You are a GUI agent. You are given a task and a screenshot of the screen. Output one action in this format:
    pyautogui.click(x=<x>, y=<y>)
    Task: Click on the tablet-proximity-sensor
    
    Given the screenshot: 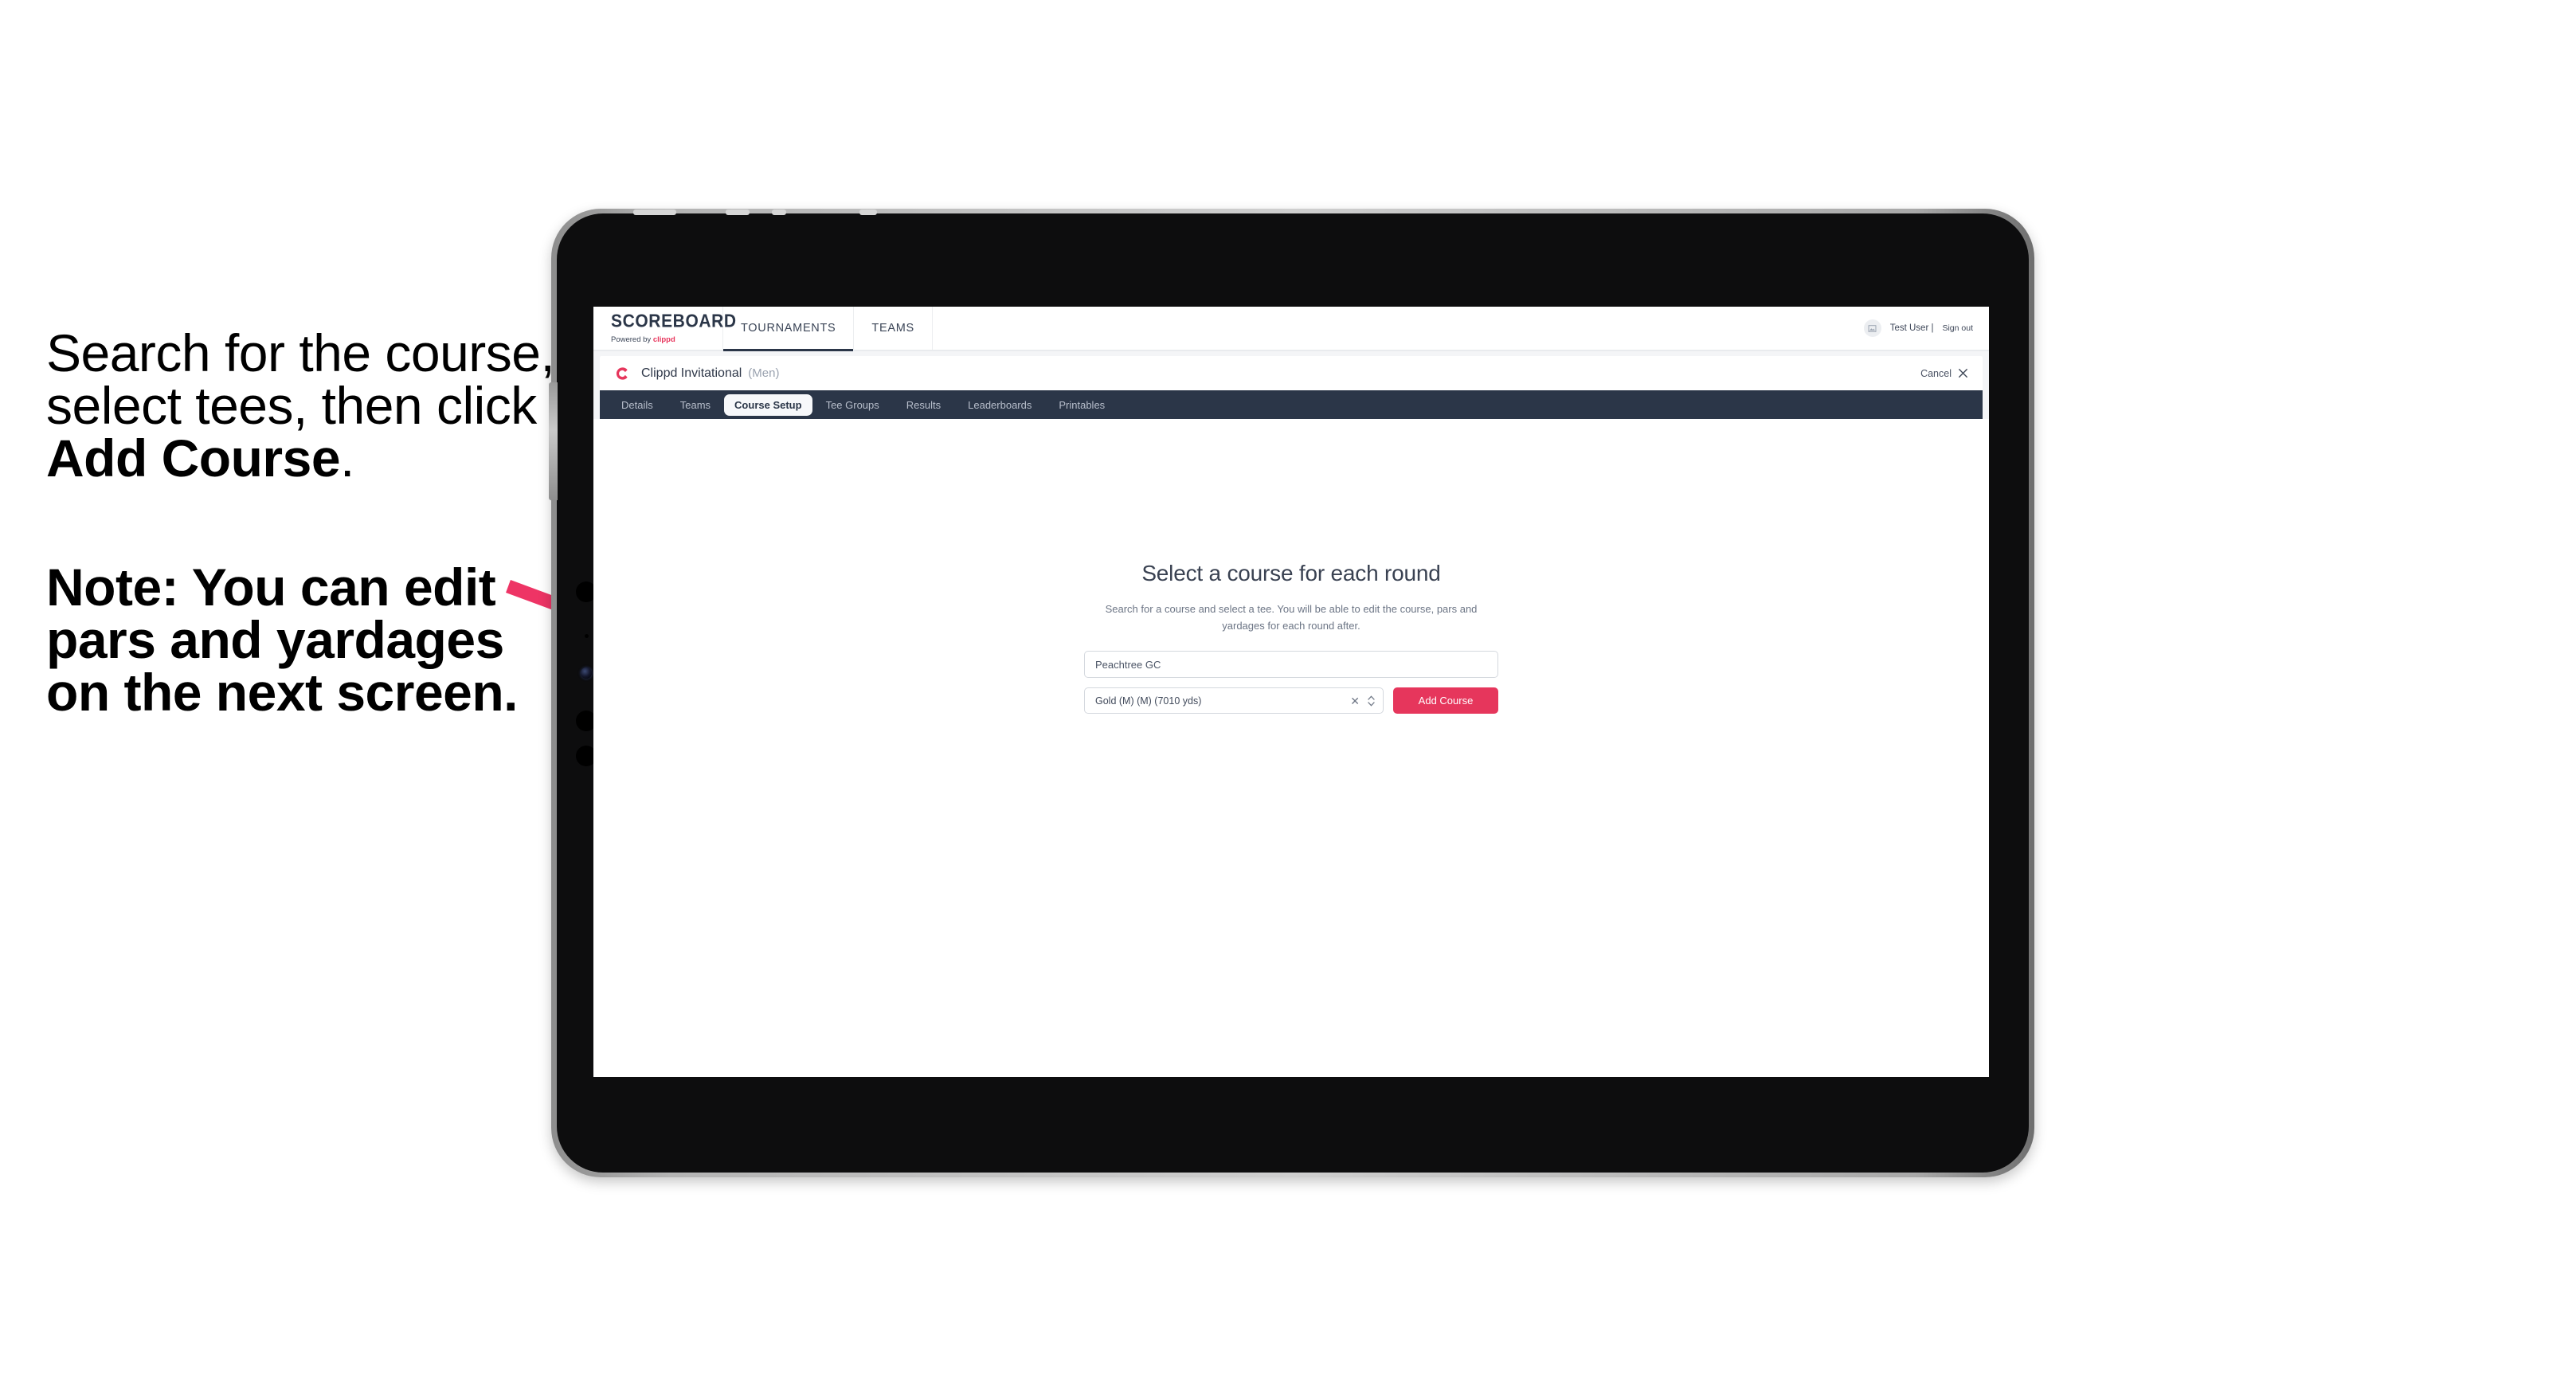 What is the action you would take?
    pyautogui.click(x=587, y=636)
    